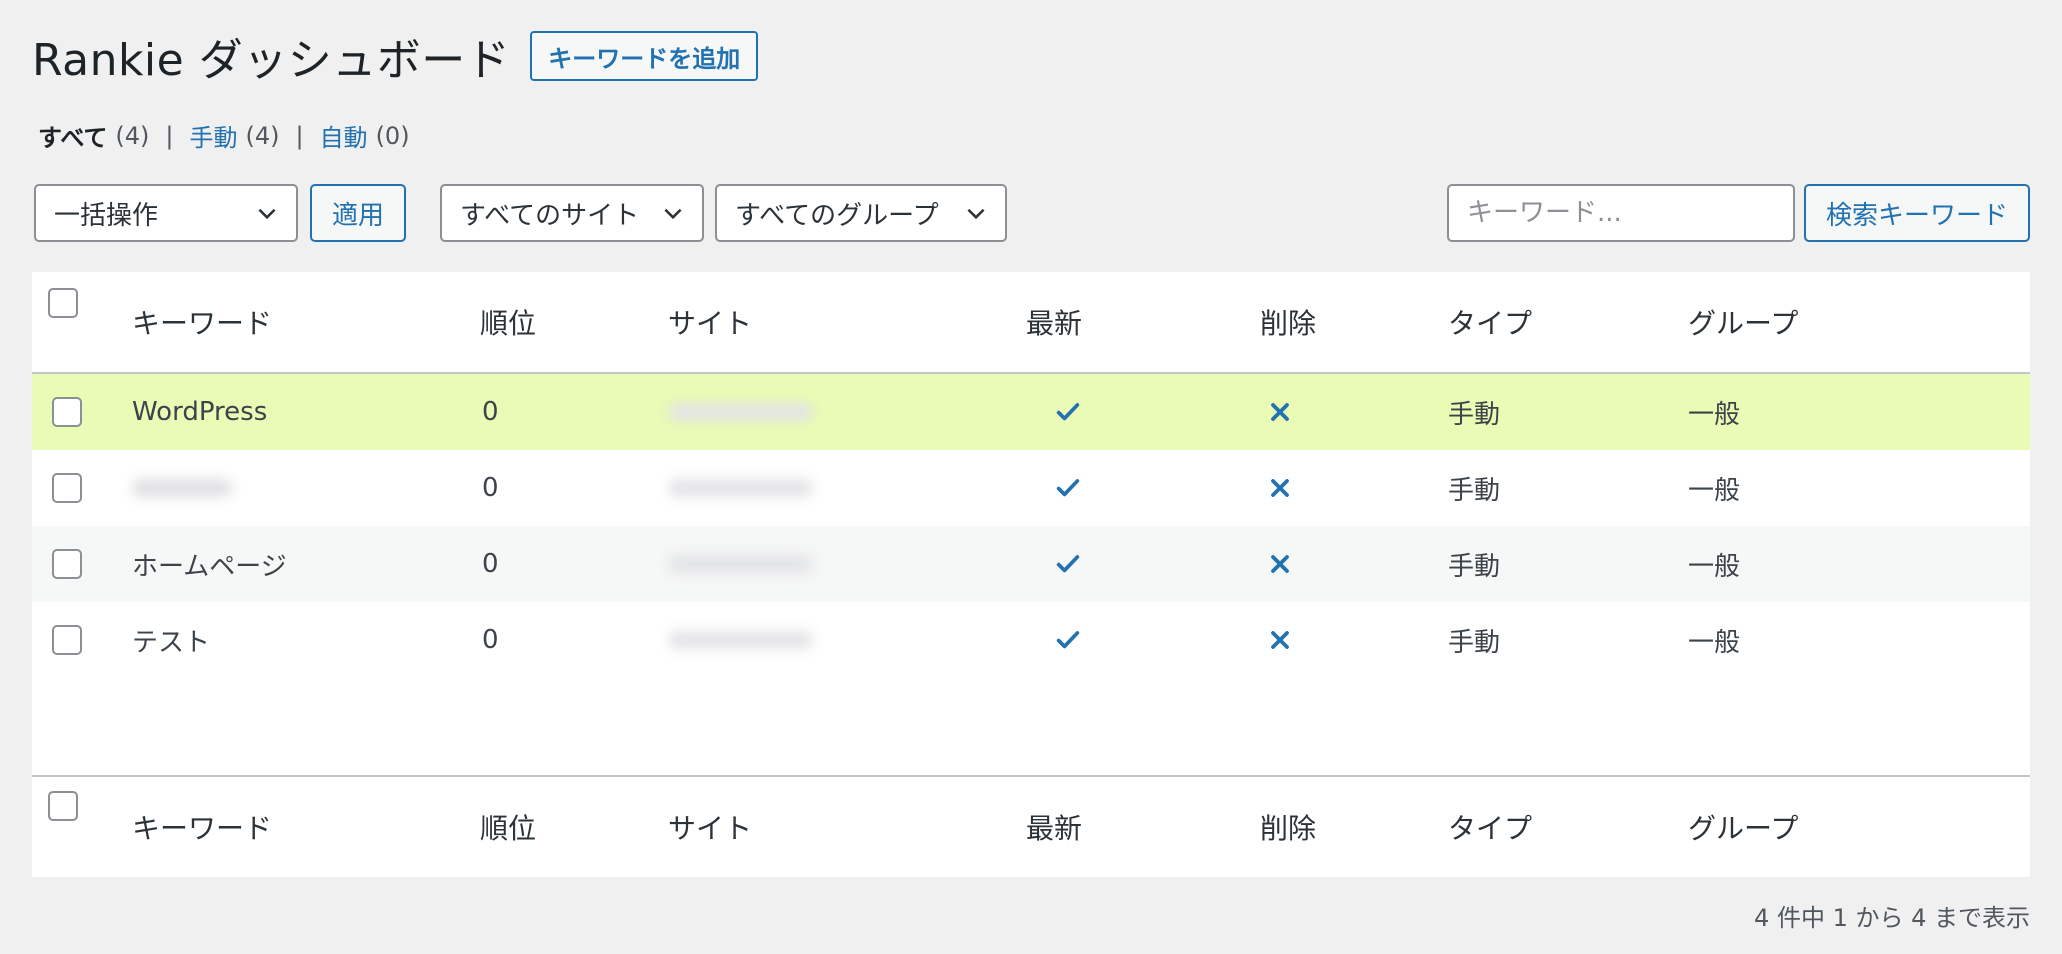 The width and height of the screenshot is (2062, 954). What do you see at coordinates (213, 135) in the screenshot?
I see `view-manual-link: 手動` at bounding box center [213, 135].